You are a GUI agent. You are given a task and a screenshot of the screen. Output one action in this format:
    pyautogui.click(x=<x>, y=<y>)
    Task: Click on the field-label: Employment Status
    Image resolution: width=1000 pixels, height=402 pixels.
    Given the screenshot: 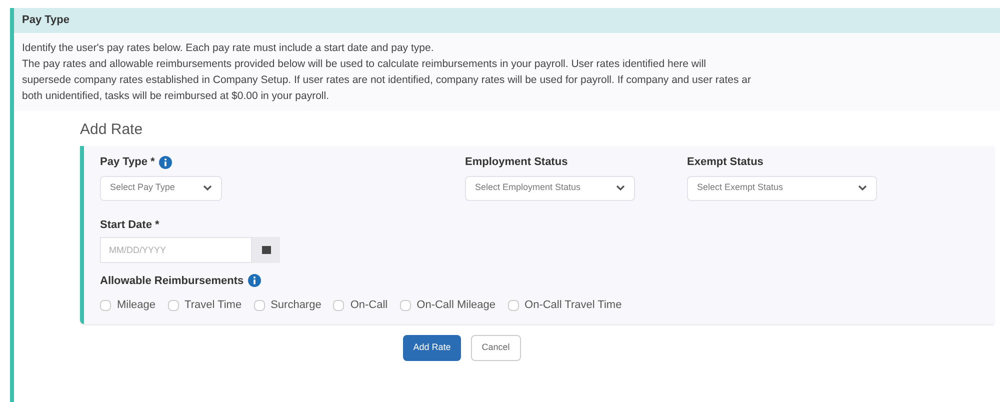 What is the action you would take?
    pyautogui.click(x=516, y=162)
    